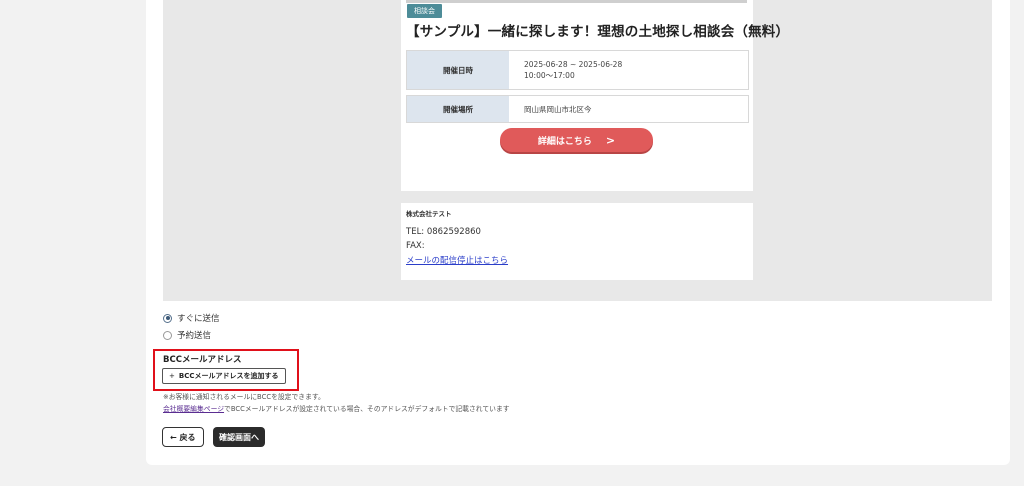 The image size is (1024, 486). I want to click on company-fax: FAX:, so click(415, 246).